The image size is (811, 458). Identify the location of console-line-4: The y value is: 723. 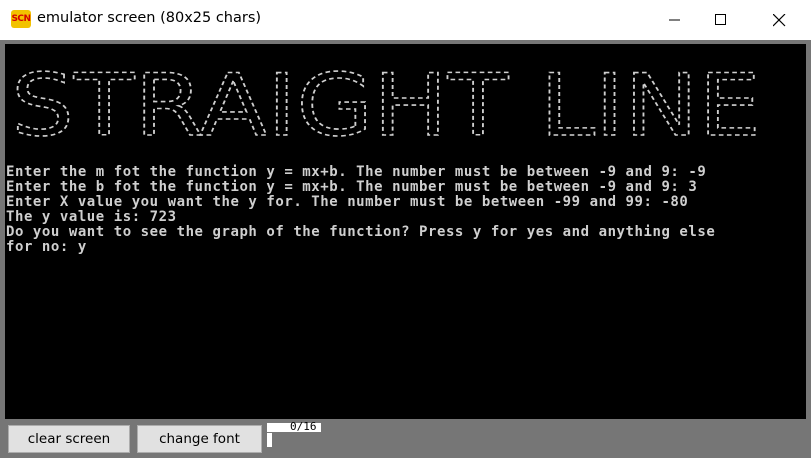
(91, 217).